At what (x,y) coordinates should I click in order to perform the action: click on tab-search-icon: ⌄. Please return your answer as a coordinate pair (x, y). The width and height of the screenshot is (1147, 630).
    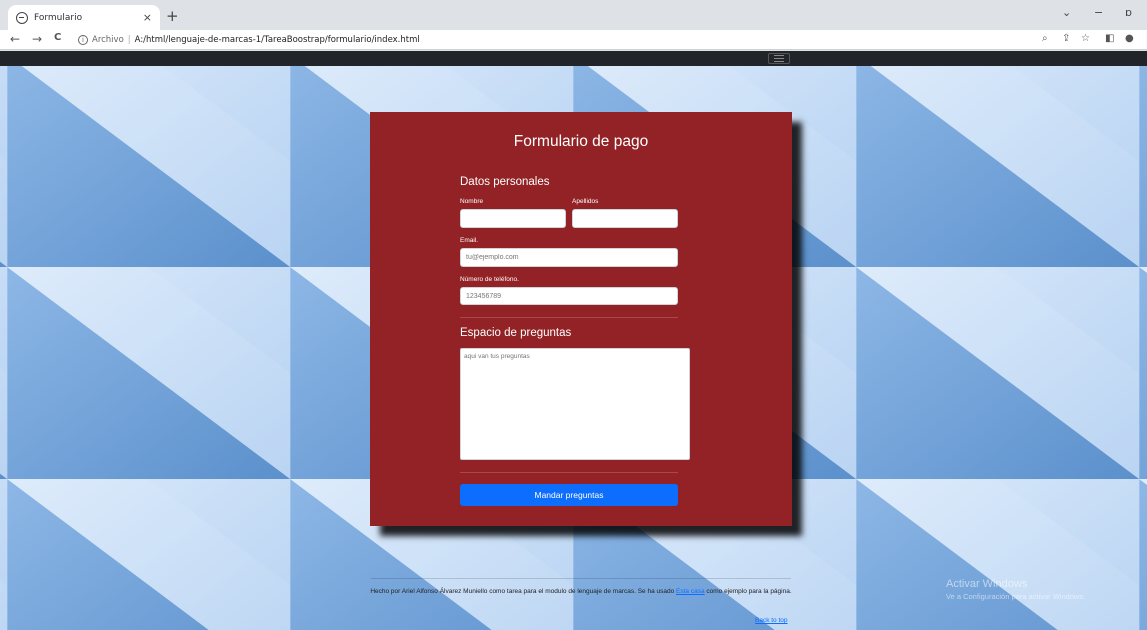
    Looking at the image, I should click on (1066, 12).